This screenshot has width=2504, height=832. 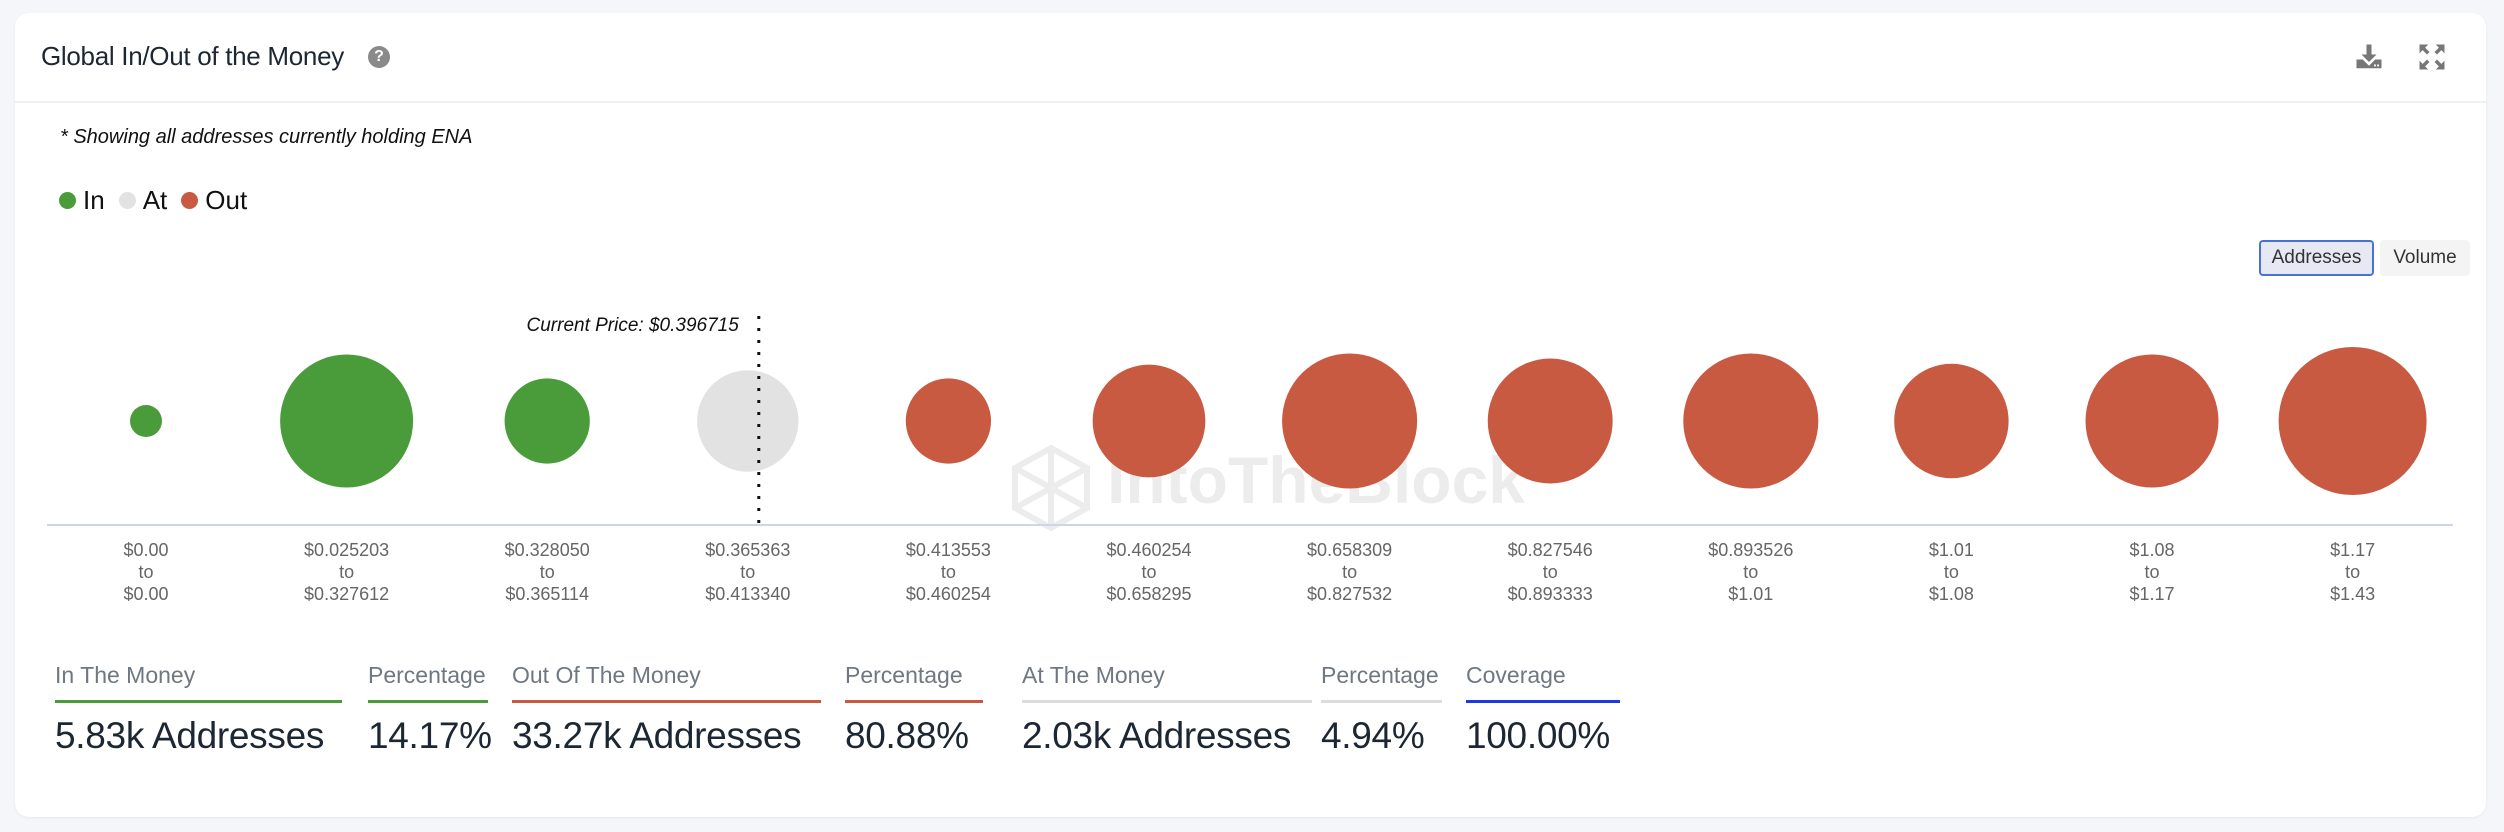 I want to click on stat-value: 14.17%, so click(x=430, y=735).